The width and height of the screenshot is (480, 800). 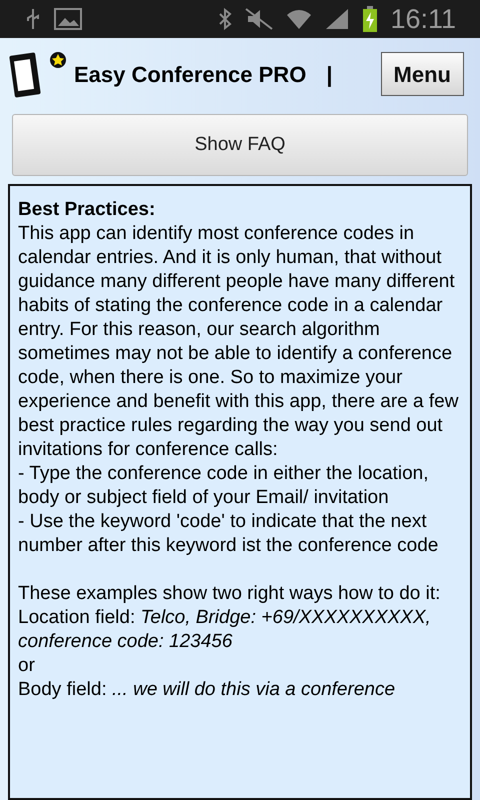 I want to click on signal-icon, so click(x=337, y=19).